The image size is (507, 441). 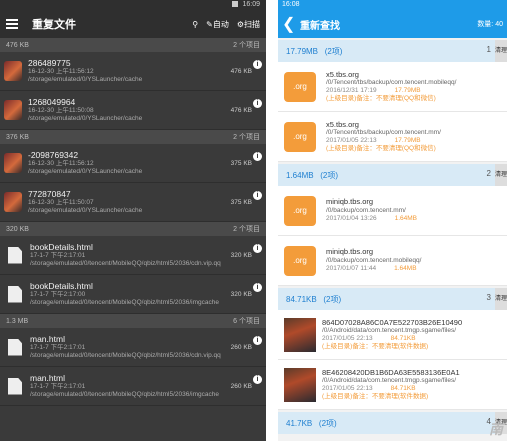 I want to click on toolbar: ❮ 重新查找 数量: 40, so click(x=392, y=24).